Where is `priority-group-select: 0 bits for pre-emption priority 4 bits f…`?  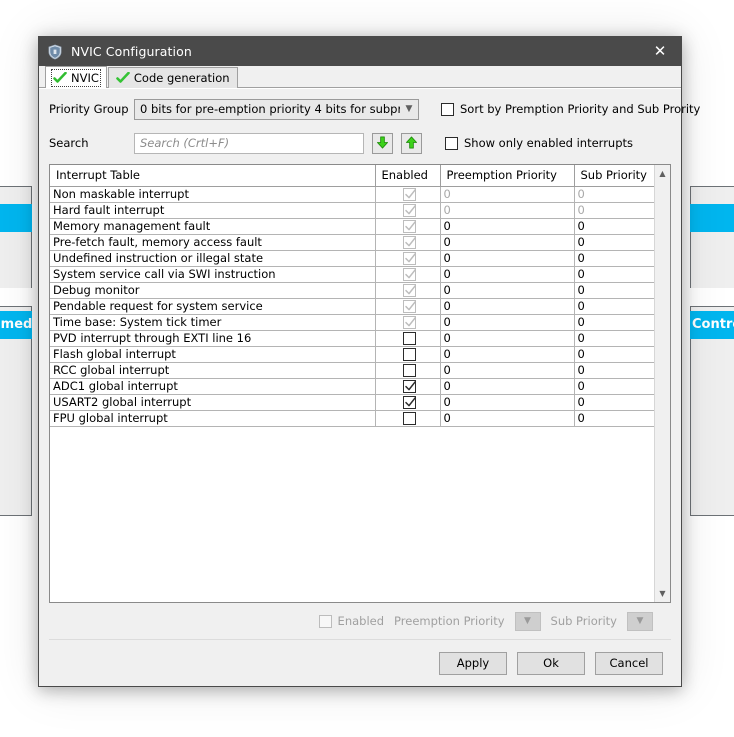 priority-group-select: 0 bits for pre-emption priority 4 bits f… is located at coordinates (276, 109).